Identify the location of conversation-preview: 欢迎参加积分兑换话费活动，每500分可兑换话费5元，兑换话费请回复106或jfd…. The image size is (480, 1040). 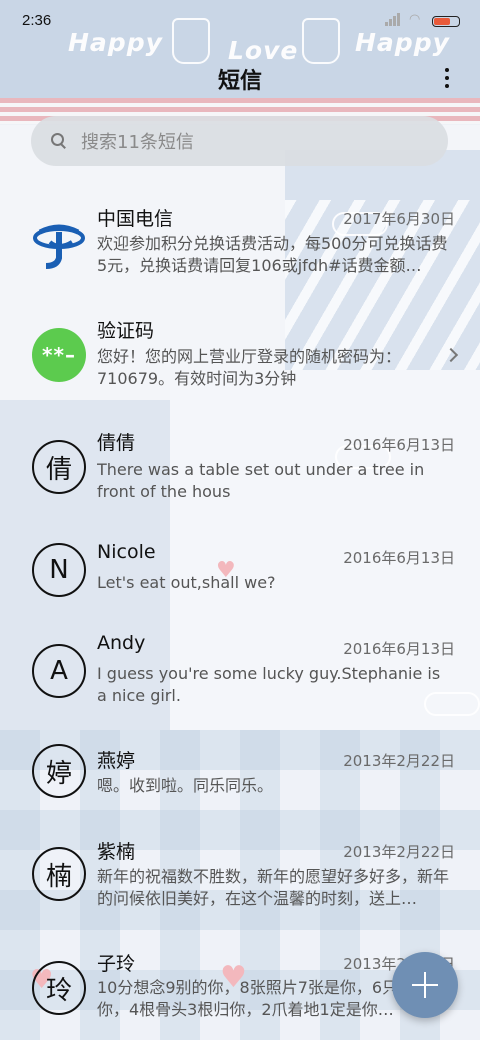
(272, 254).